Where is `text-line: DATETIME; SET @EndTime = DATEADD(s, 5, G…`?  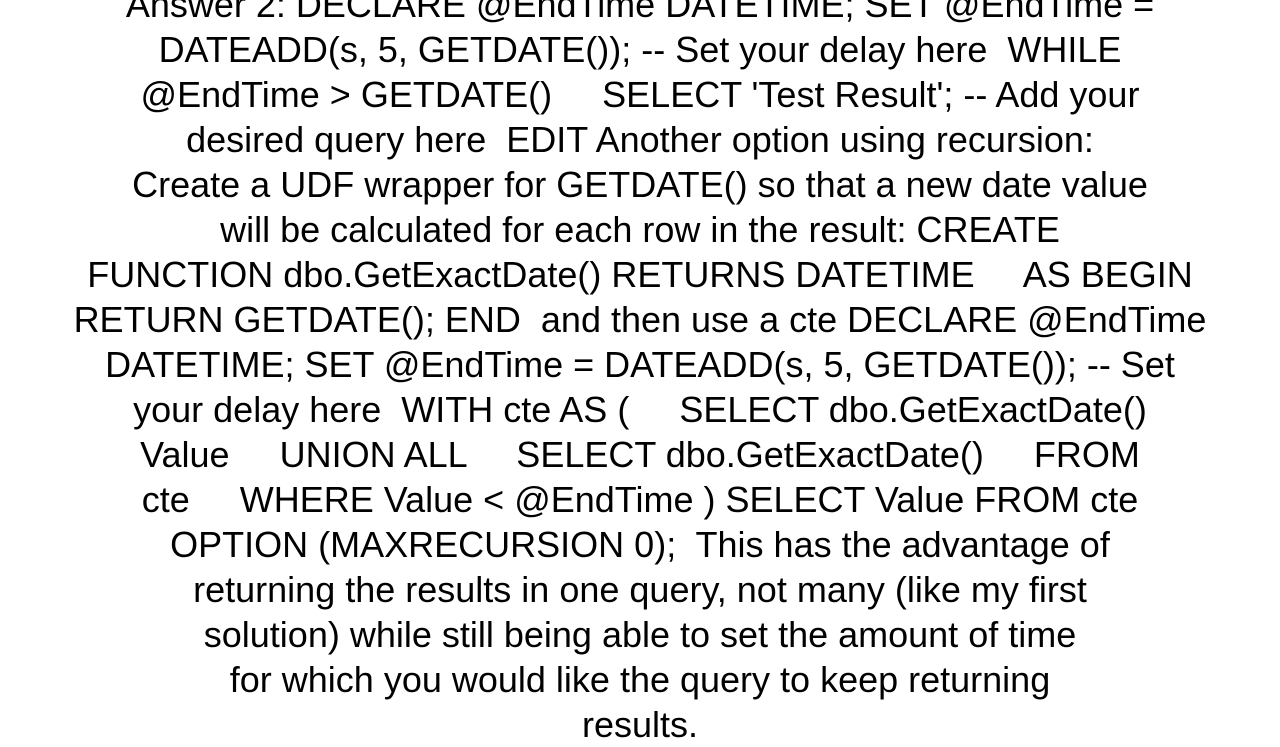 text-line: DATETIME; SET @EndTime = DATEADD(s, 5, G… is located at coordinates (640, 364).